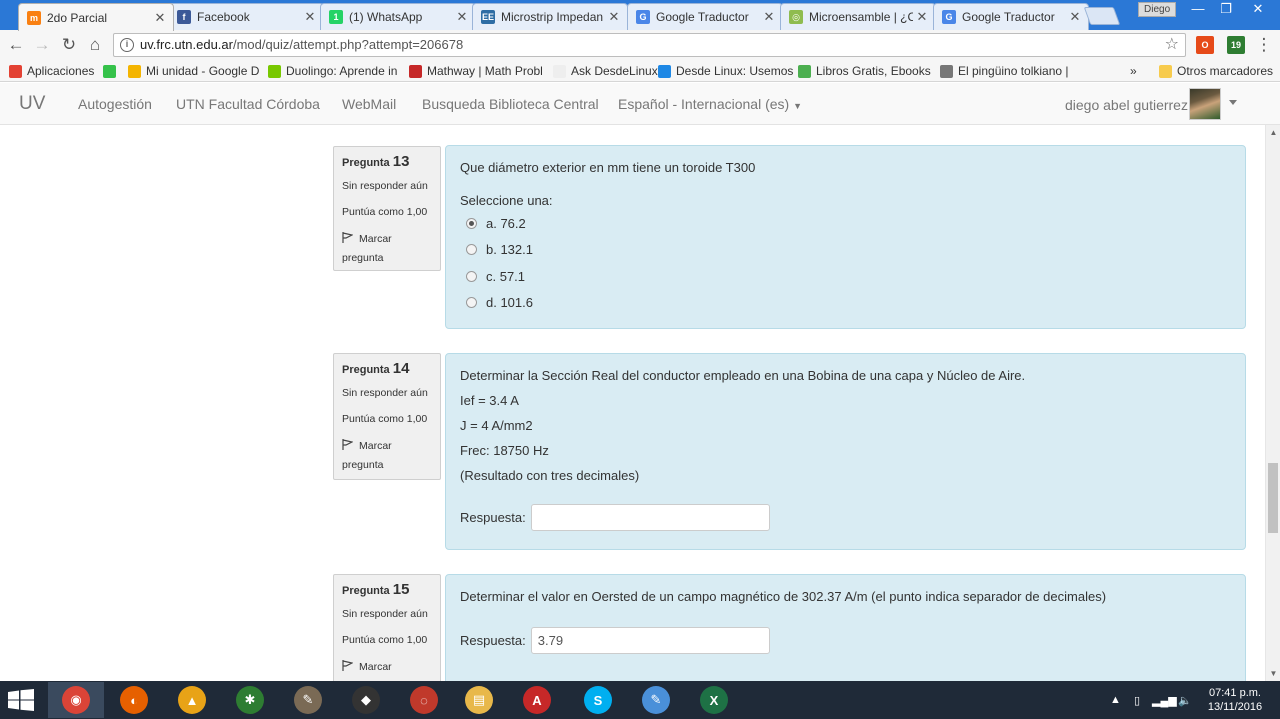  Describe the element at coordinates (248, 104) in the screenshot. I see `nav-link-utn: UTN Facultad Córdoba` at that location.